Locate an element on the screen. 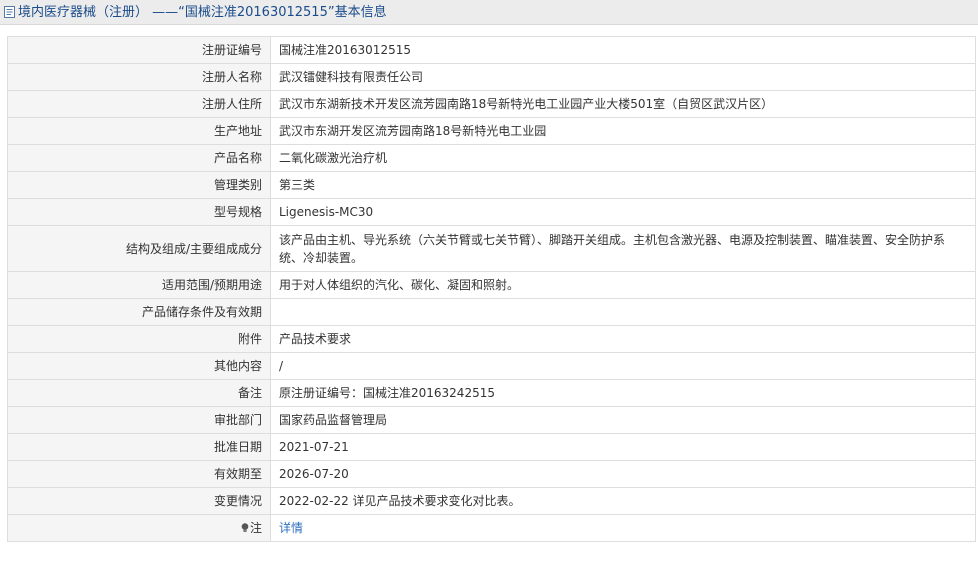  table-row: 产品储存条件及有效期 is located at coordinates (491, 312).